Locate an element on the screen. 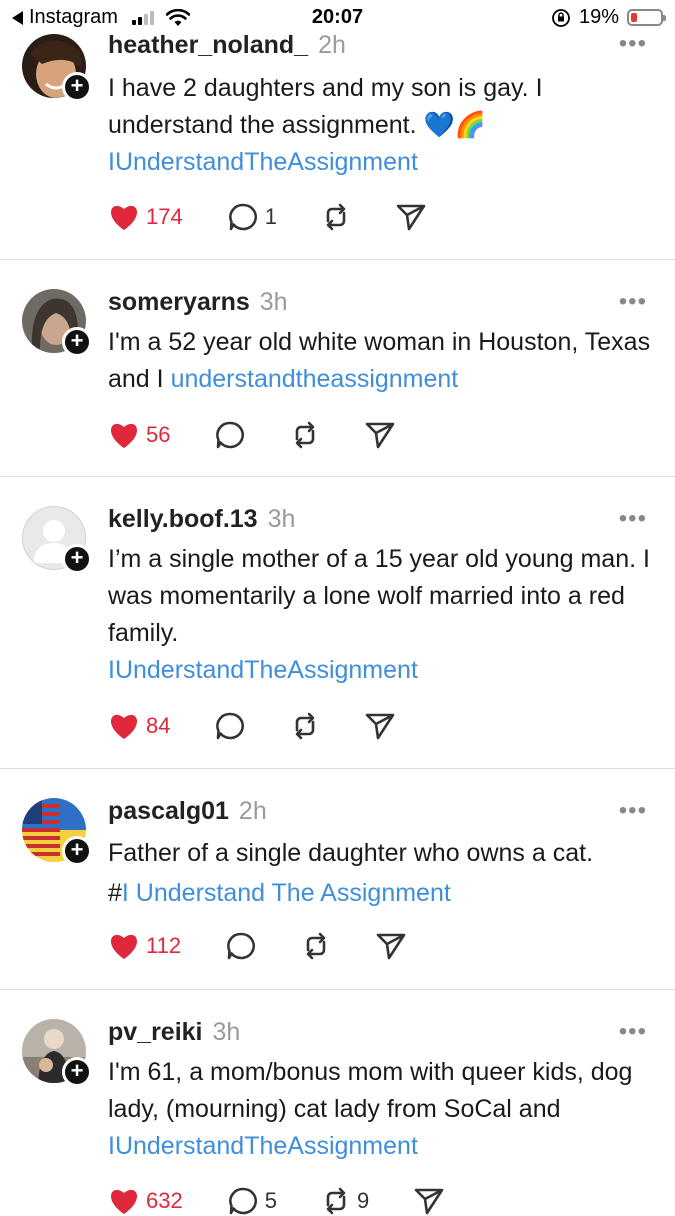 This screenshot has height=1216, width=675. hashtag-link: I Understand The Assignment is located at coordinates (286, 893).